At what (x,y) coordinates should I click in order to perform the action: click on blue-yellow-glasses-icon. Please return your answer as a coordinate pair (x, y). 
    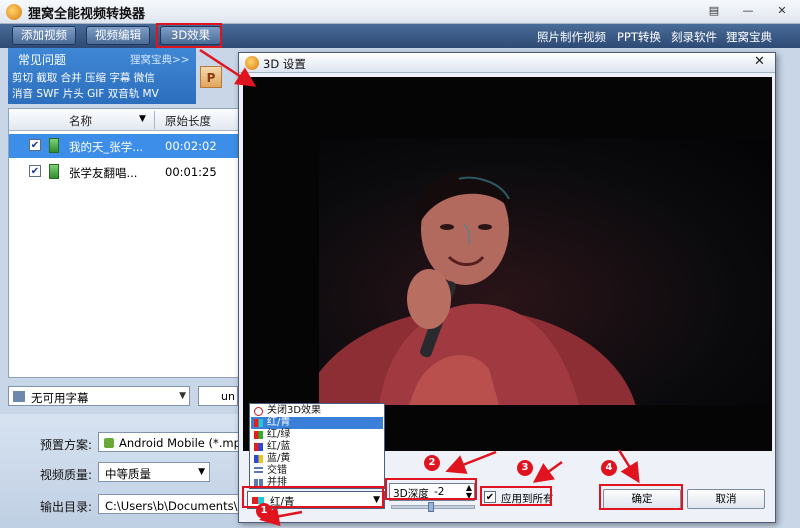
    Looking at the image, I should click on (258, 459).